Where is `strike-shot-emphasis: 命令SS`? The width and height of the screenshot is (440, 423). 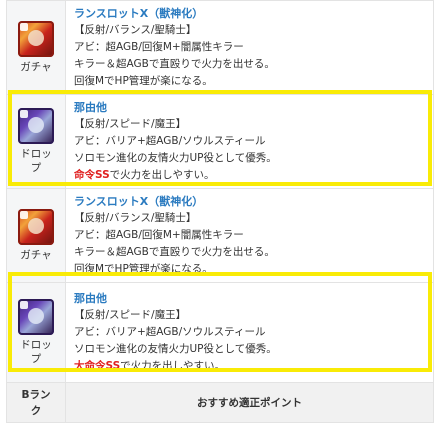 strike-shot-emphasis: 命令SS is located at coordinates (92, 175).